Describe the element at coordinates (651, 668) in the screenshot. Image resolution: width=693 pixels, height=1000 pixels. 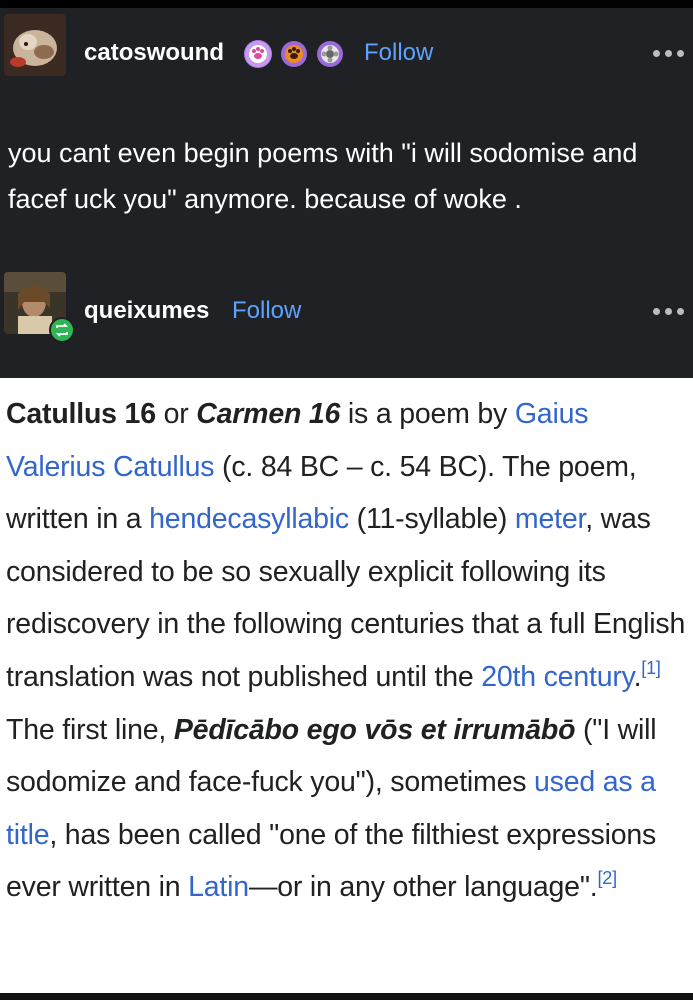
I see `citation-1: [1]` at that location.